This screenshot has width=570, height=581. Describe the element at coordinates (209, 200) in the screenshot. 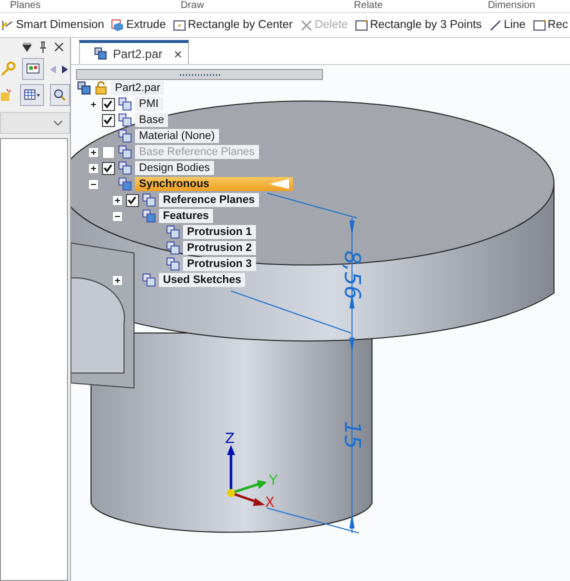

I see `tree-item: Reference Planes` at that location.